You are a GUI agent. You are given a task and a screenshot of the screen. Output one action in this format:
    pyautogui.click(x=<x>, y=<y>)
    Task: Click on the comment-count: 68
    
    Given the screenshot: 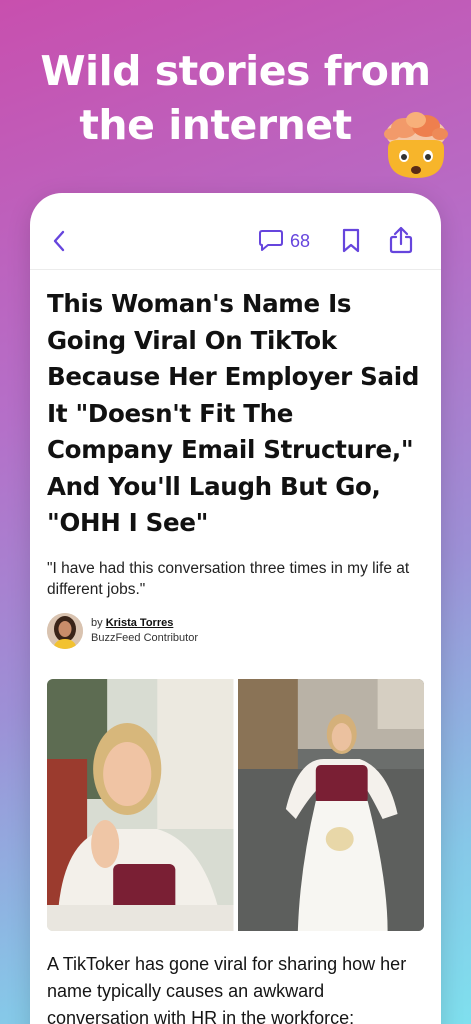 What is the action you would take?
    pyautogui.click(x=300, y=240)
    